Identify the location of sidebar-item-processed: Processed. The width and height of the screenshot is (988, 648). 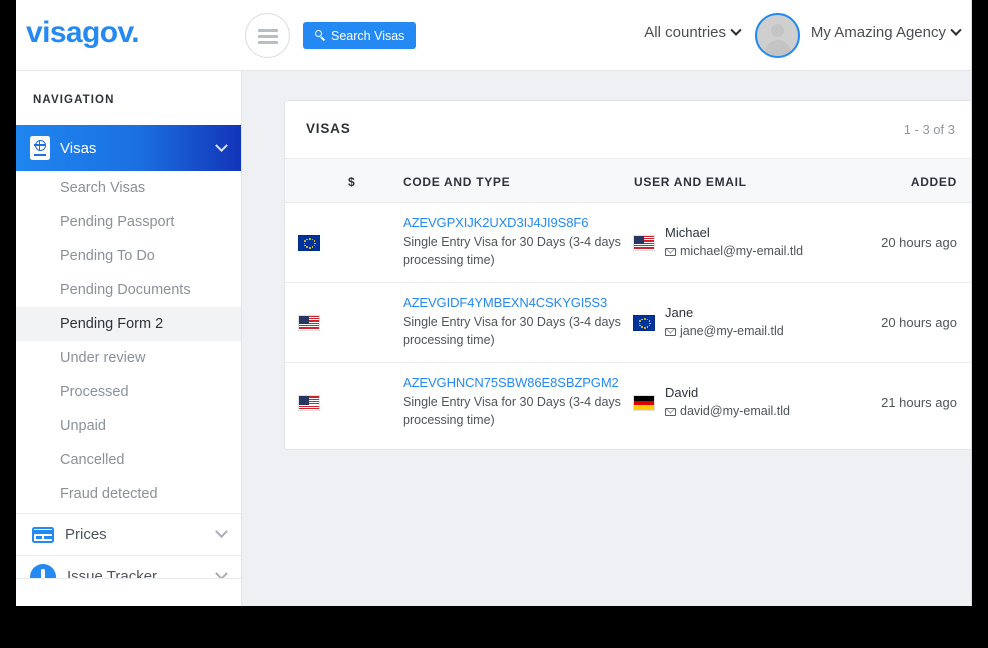
(128, 392).